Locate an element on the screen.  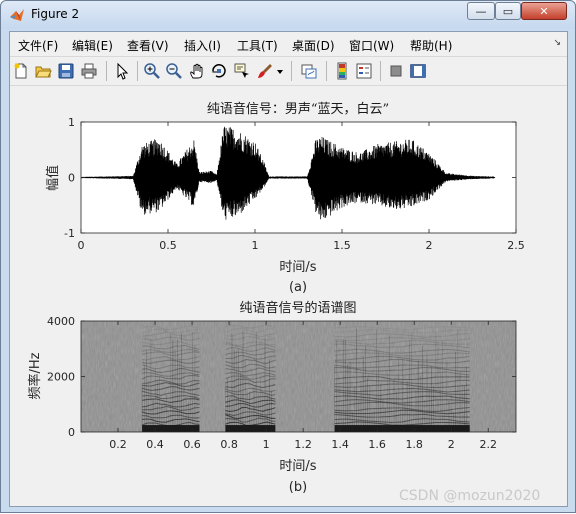
x-tick-label: 1.4 is located at coordinates (340, 444).